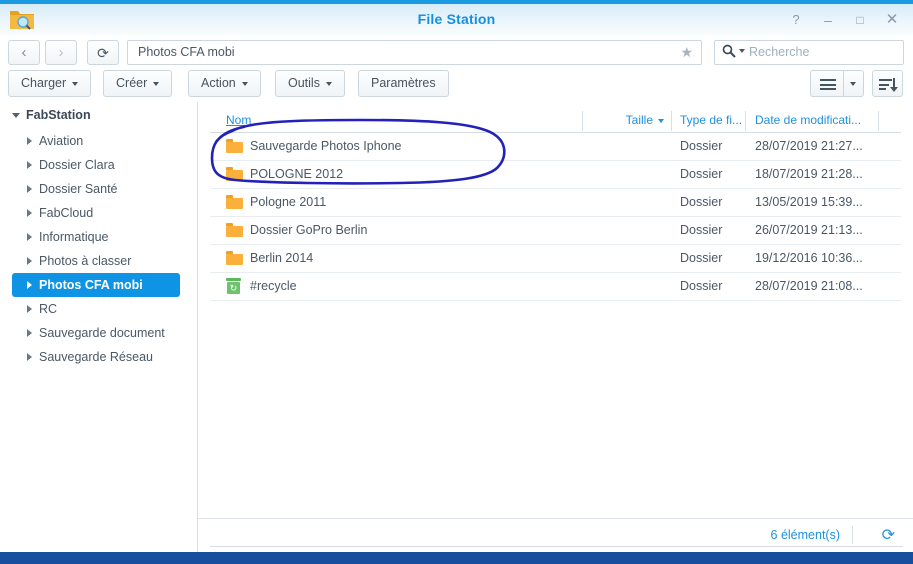  I want to click on sidebar-item-rc: RC, so click(96, 309).